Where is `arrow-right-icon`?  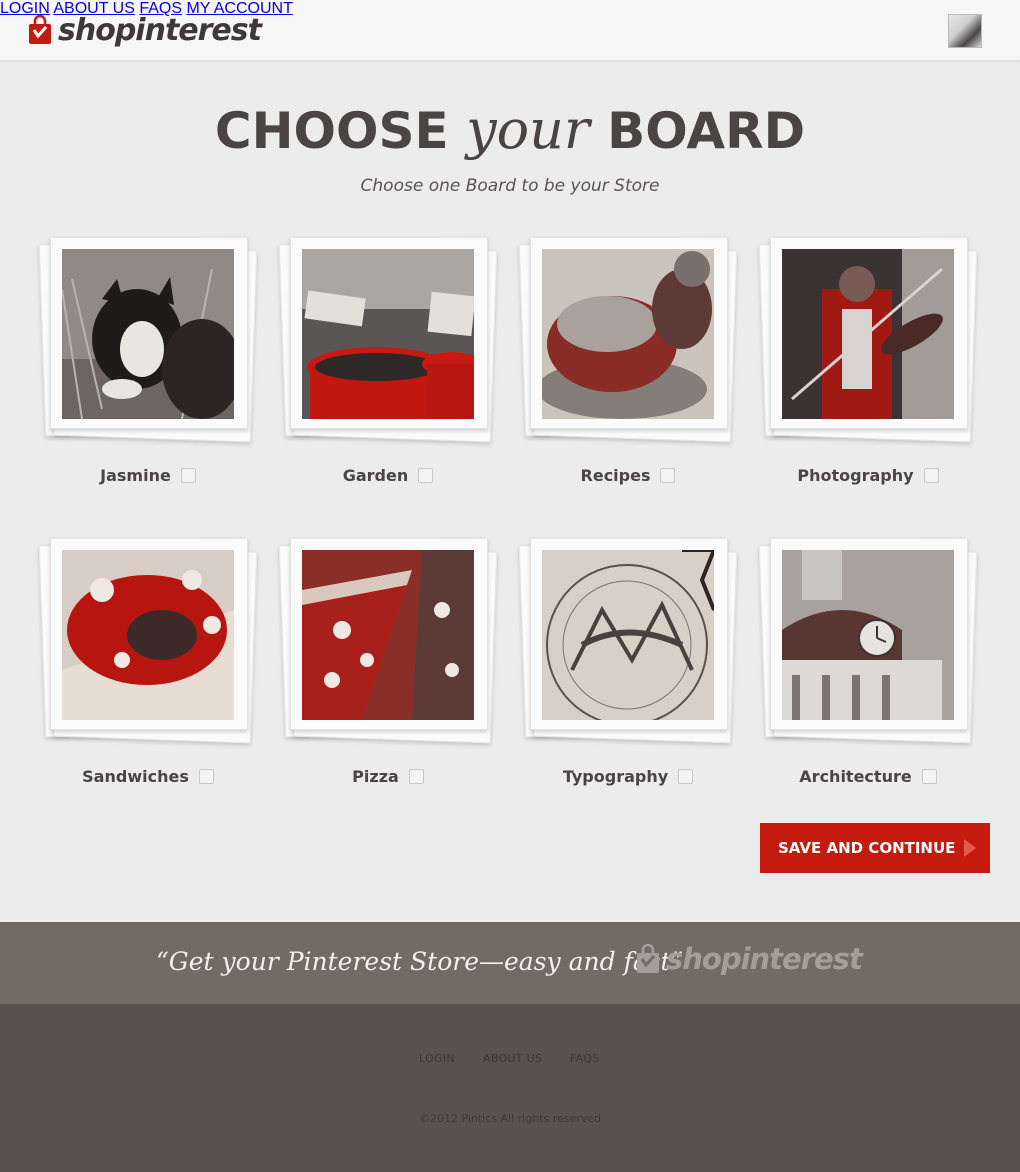
arrow-right-icon is located at coordinates (970, 848).